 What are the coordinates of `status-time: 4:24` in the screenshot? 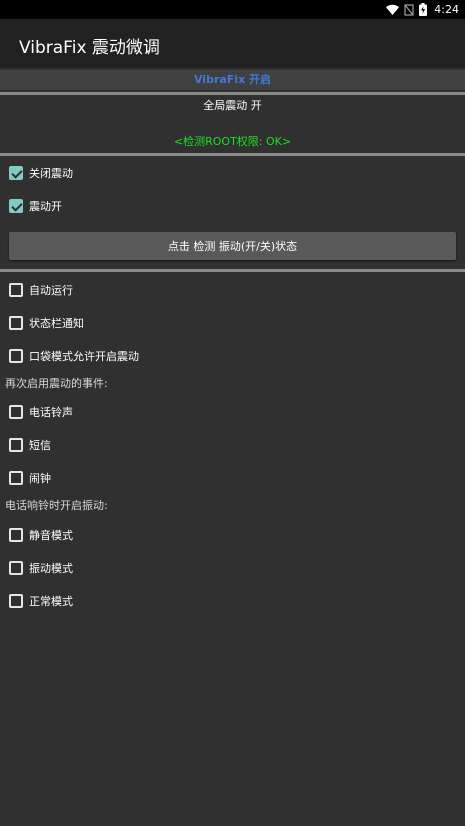 It's located at (446, 9).